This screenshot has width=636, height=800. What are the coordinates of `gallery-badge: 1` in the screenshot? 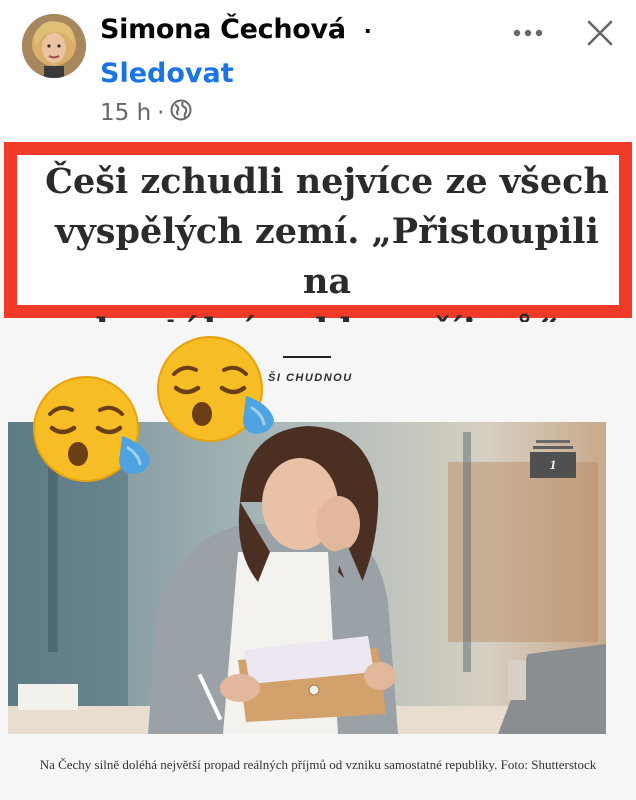 It's located at (553, 458).